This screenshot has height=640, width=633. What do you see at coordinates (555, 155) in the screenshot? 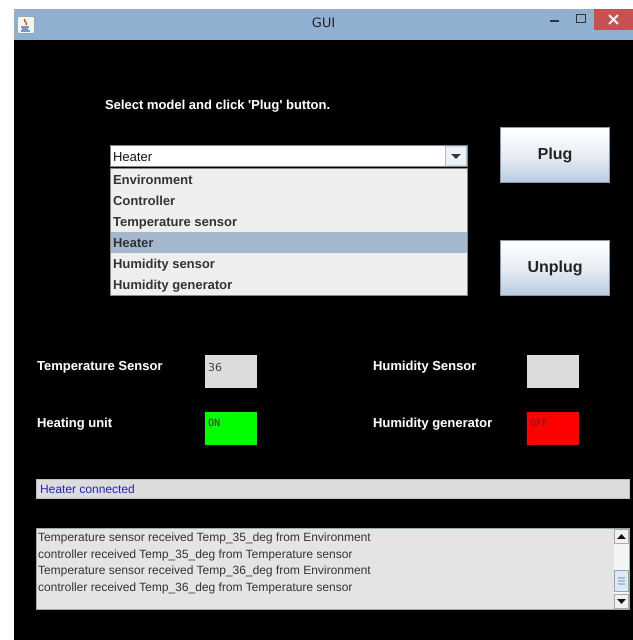
I see `action-button: Plug` at bounding box center [555, 155].